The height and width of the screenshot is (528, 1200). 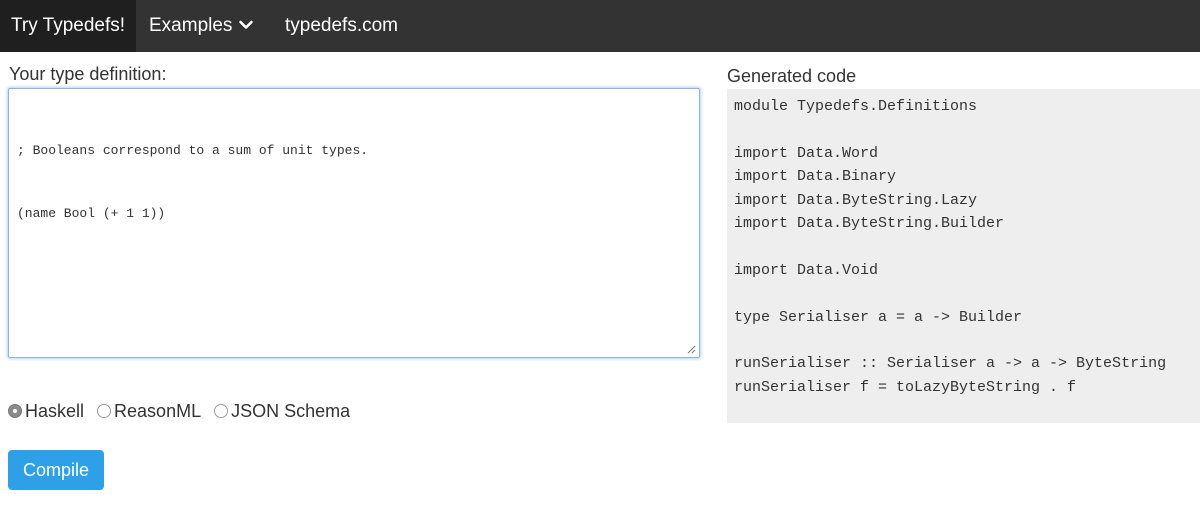 What do you see at coordinates (856, 200) in the screenshot?
I see `code-line: import Data.ByteString.Lazy` at bounding box center [856, 200].